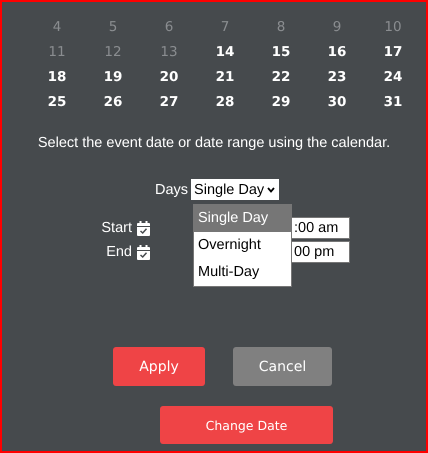 The height and width of the screenshot is (453, 428). I want to click on days-label: Days, so click(171, 190).